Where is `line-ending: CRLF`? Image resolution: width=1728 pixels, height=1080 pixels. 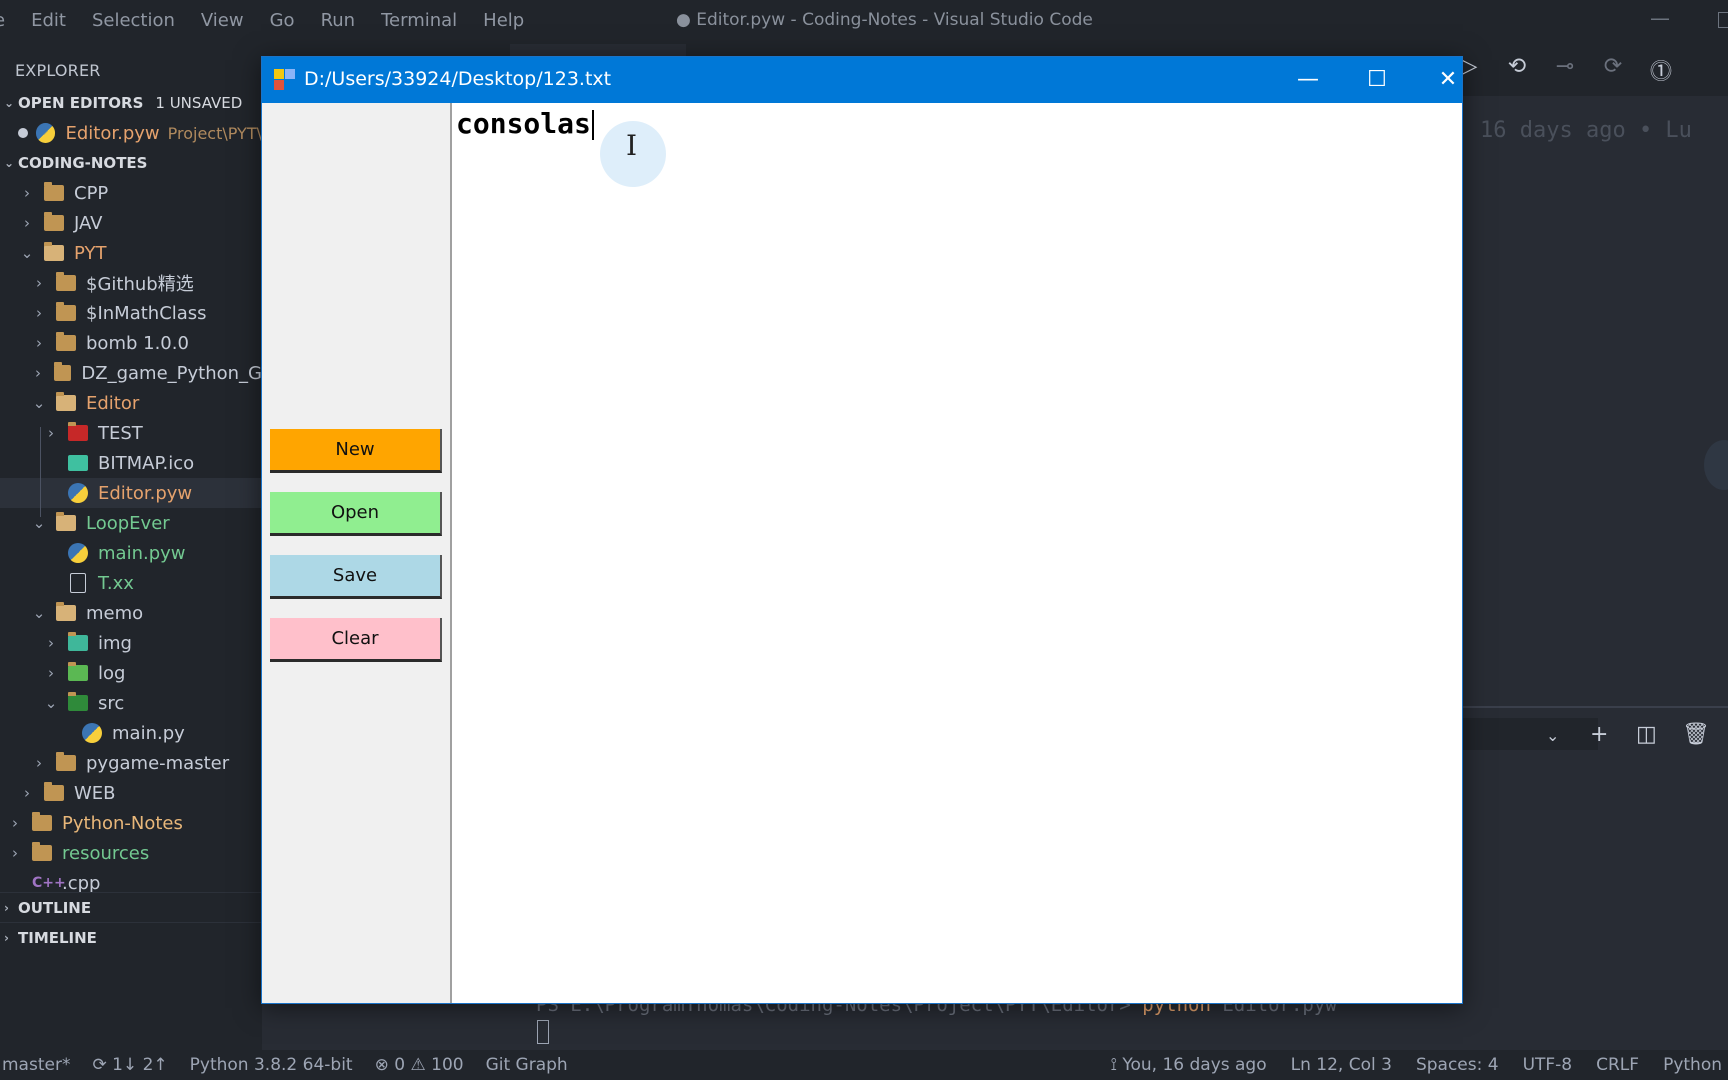
line-ending: CRLF is located at coordinates (1617, 1065).